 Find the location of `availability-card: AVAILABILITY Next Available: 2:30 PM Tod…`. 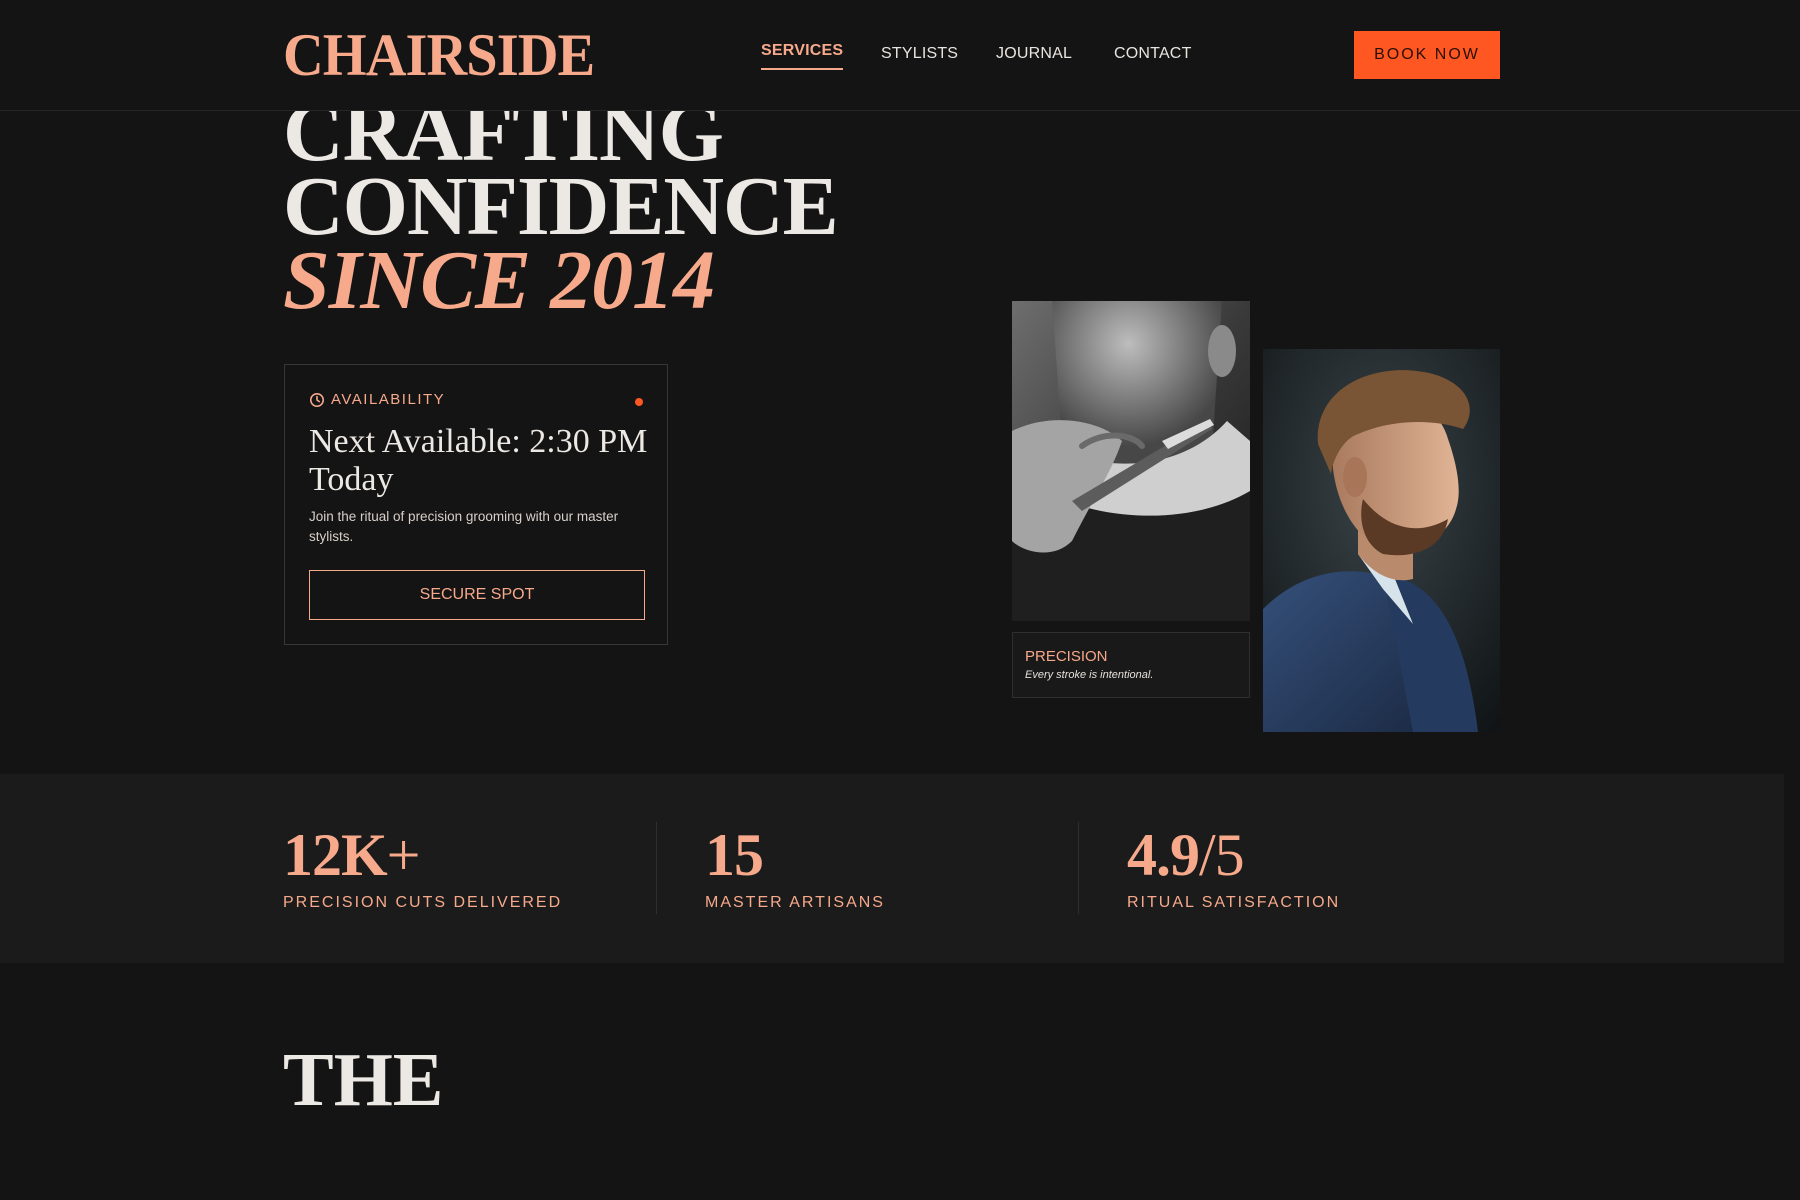

availability-card: AVAILABILITY Next Available: 2:30 PM Tod… is located at coordinates (476, 504).